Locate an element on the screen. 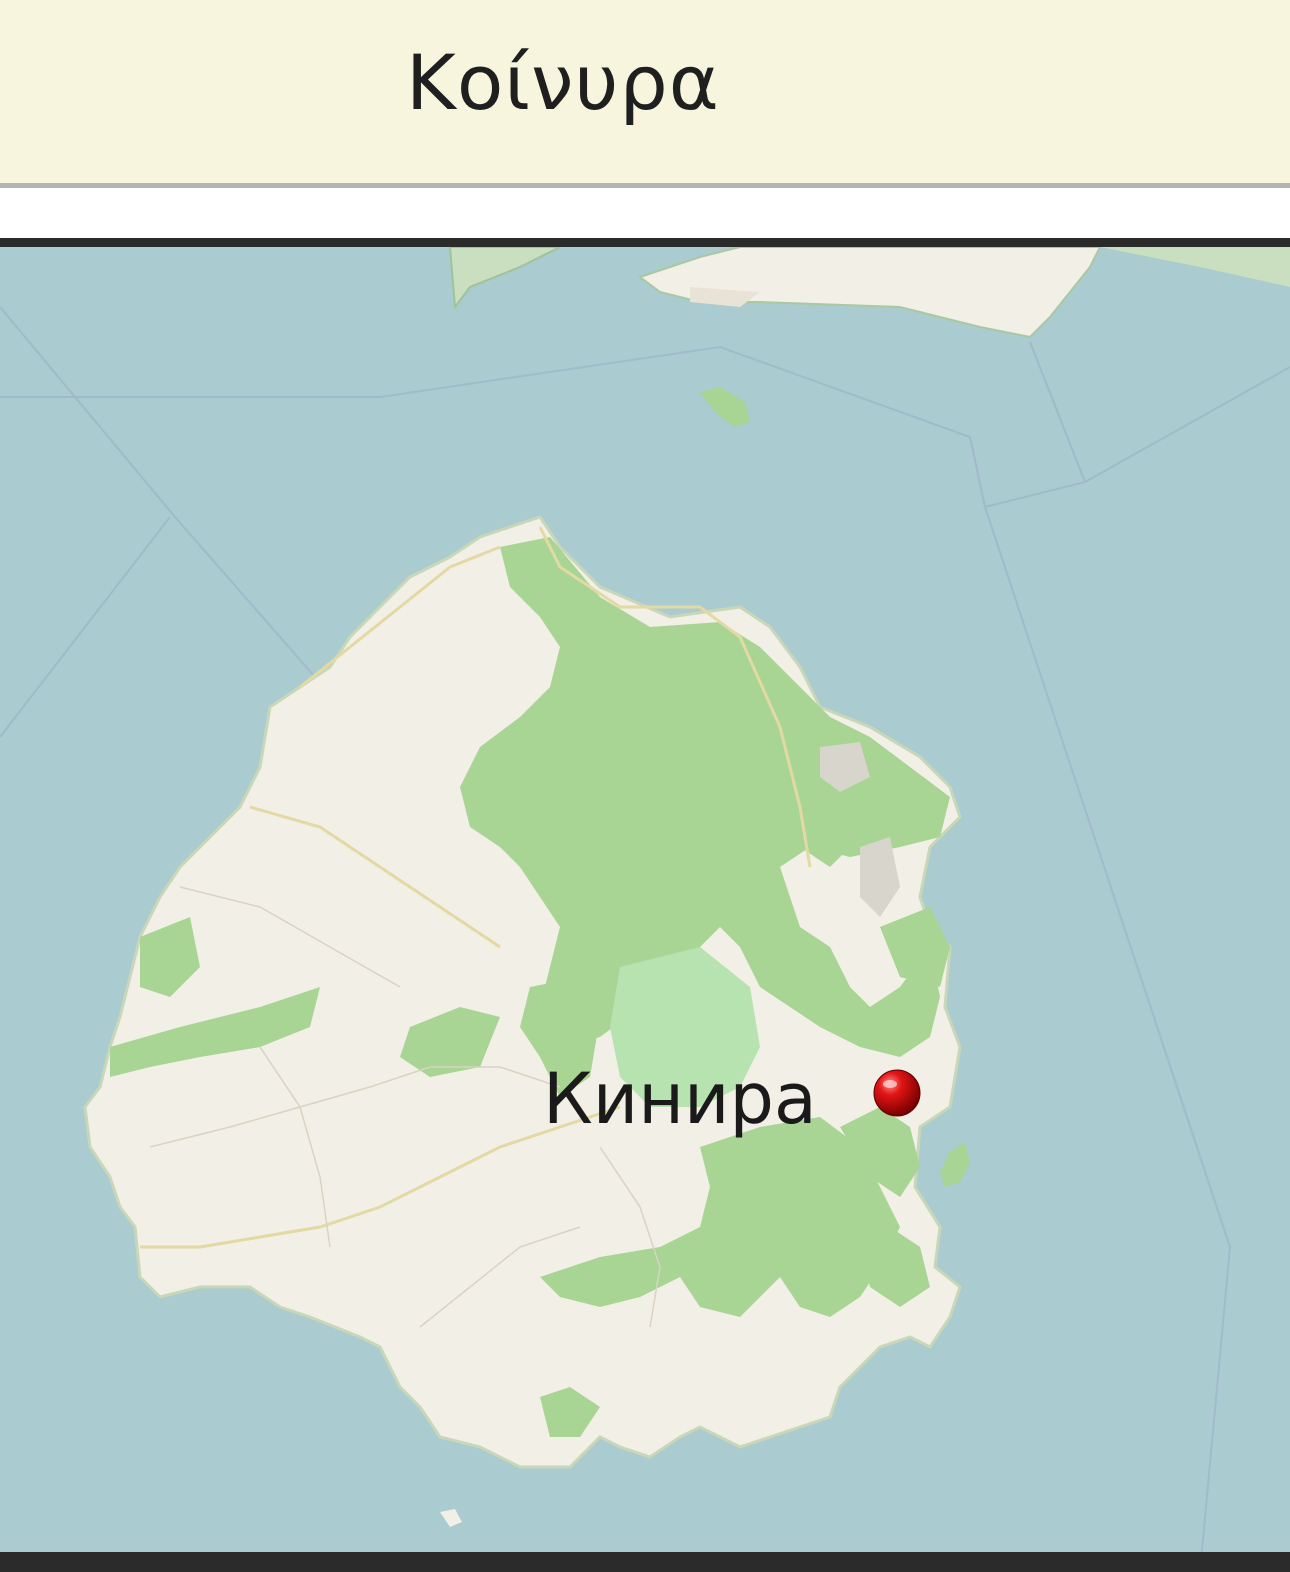 This screenshot has height=1572, width=1290. red-pin-icon is located at coordinates (897, 1093).